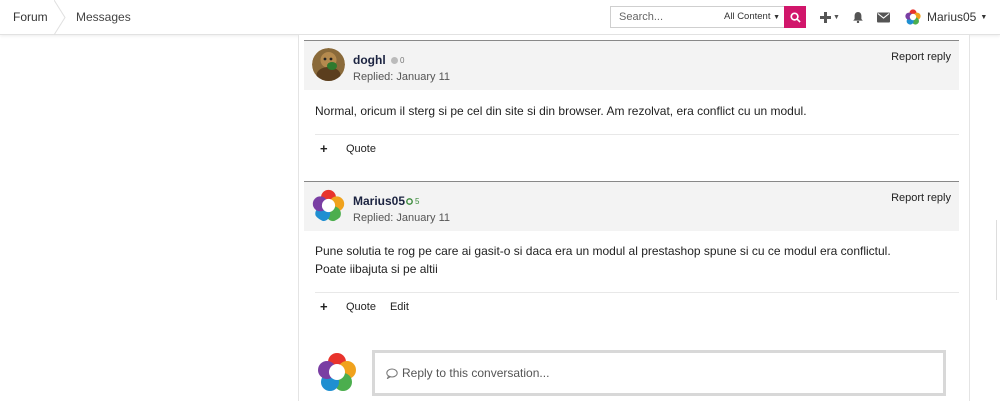 This screenshot has width=1000, height=401. I want to click on reputation-count: 5, so click(417, 201).